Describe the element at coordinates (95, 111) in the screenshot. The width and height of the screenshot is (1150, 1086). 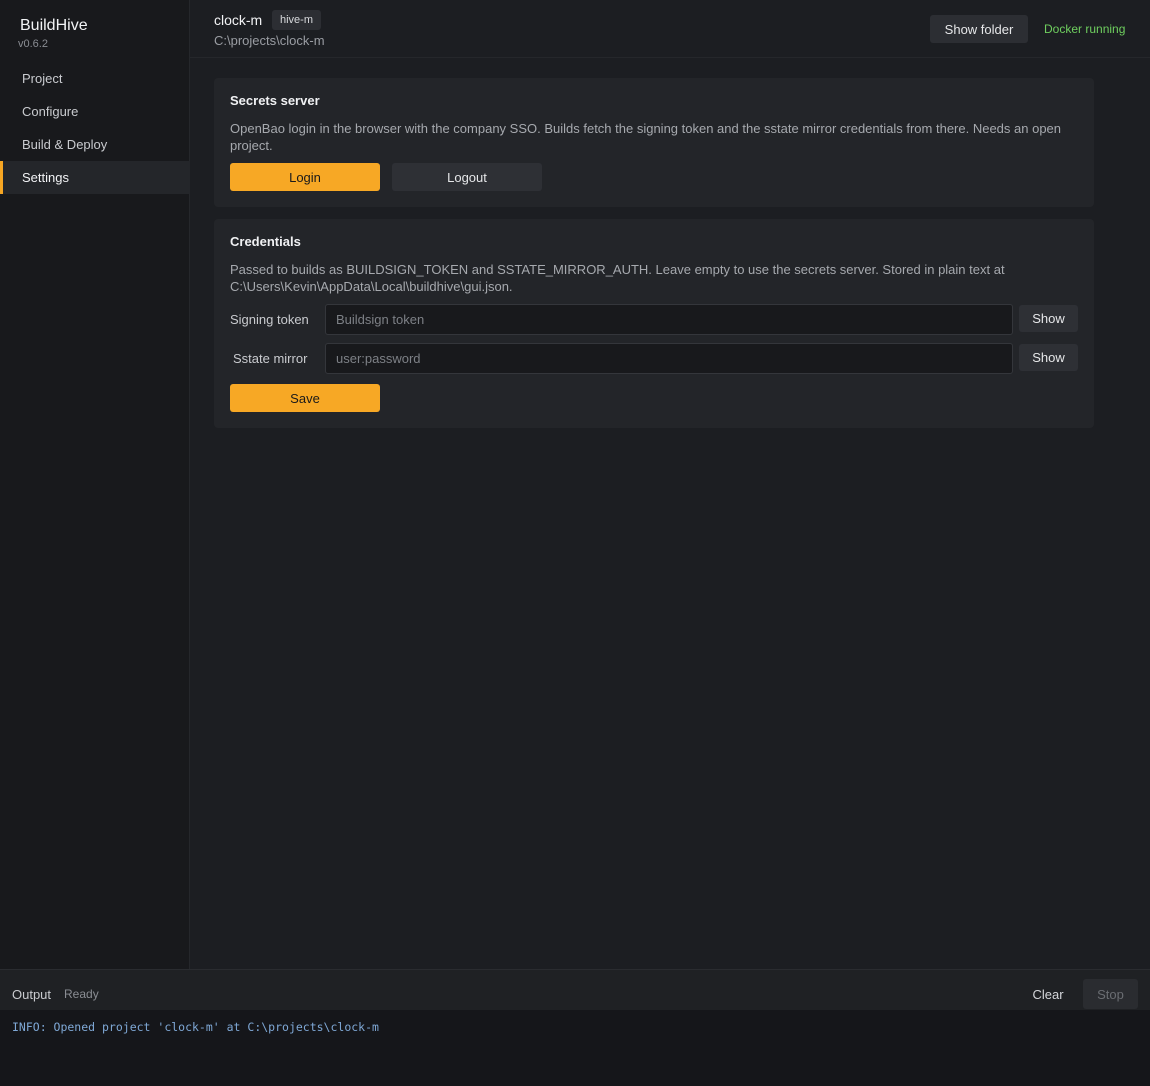
I see `sidebar-item-configure: Configure` at that location.